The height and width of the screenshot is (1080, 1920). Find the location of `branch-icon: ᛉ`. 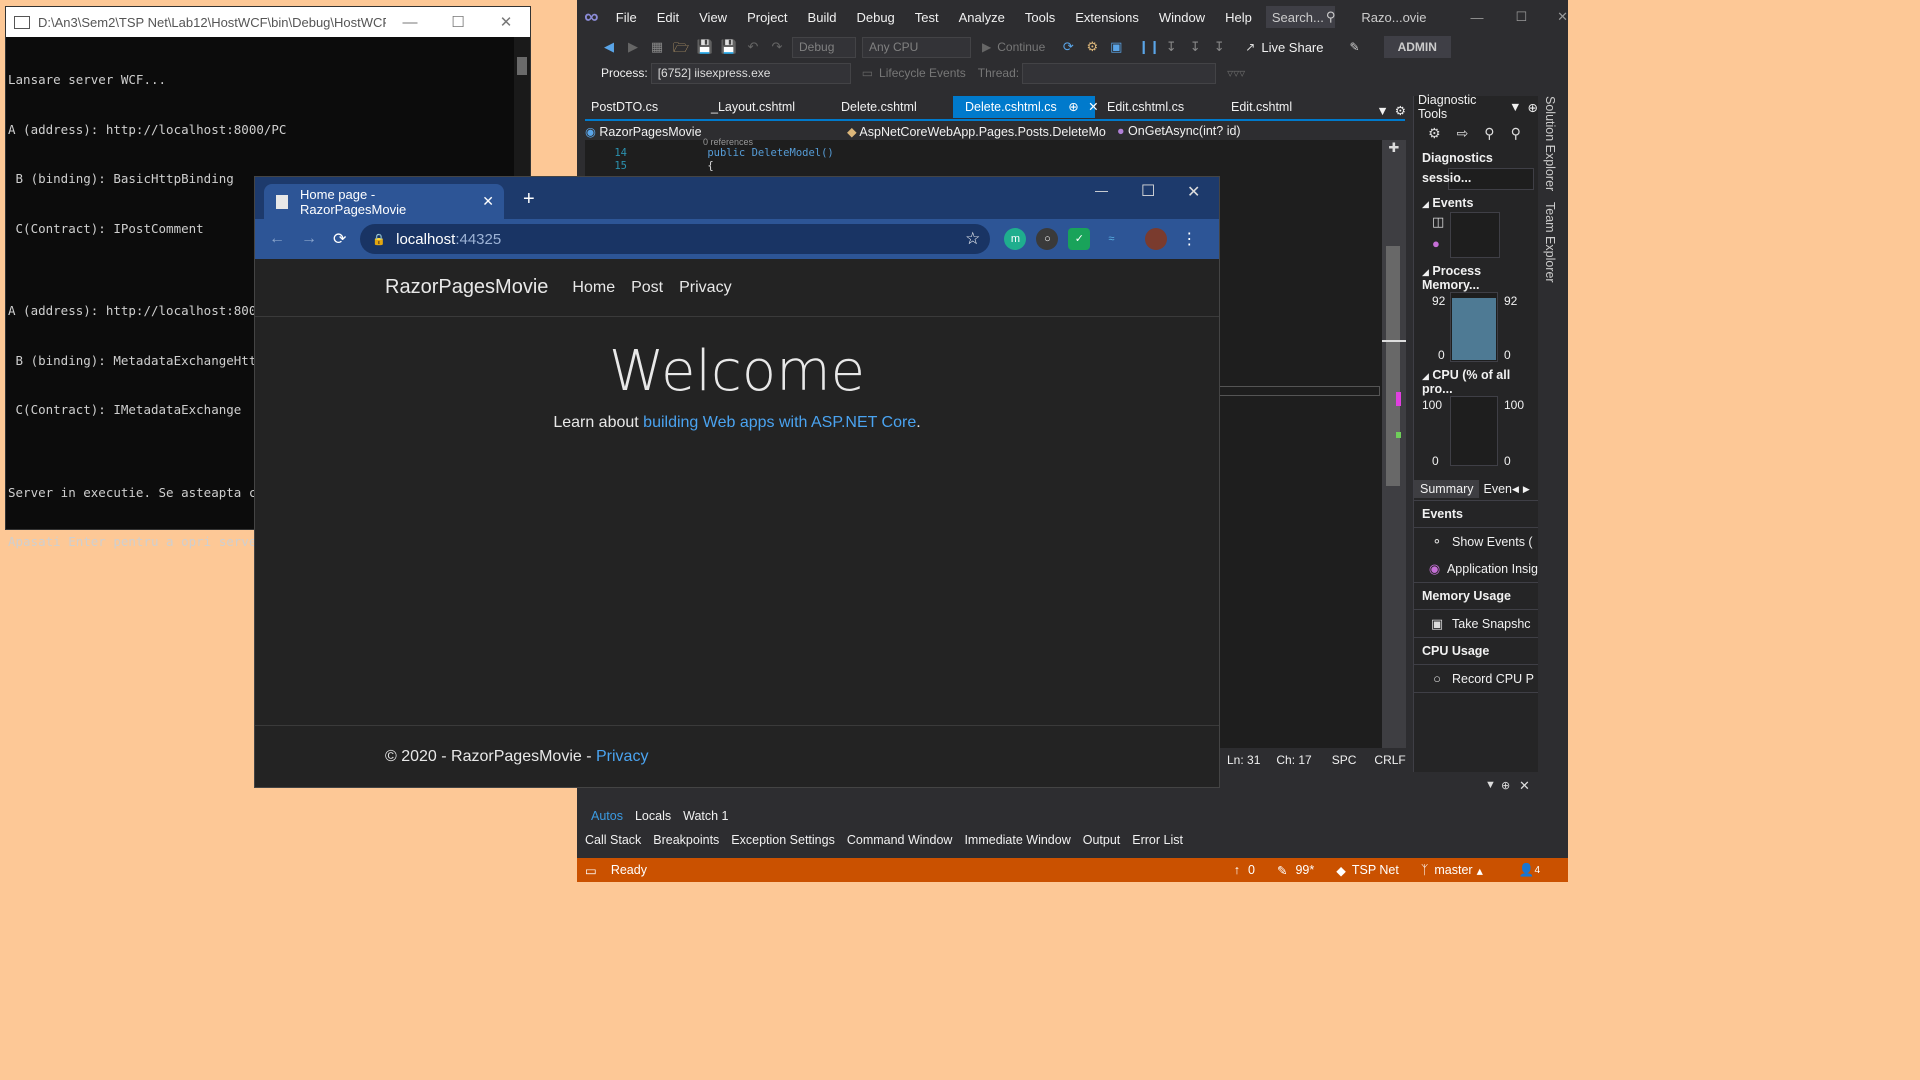

branch-icon: ᛉ is located at coordinates (1425, 870).